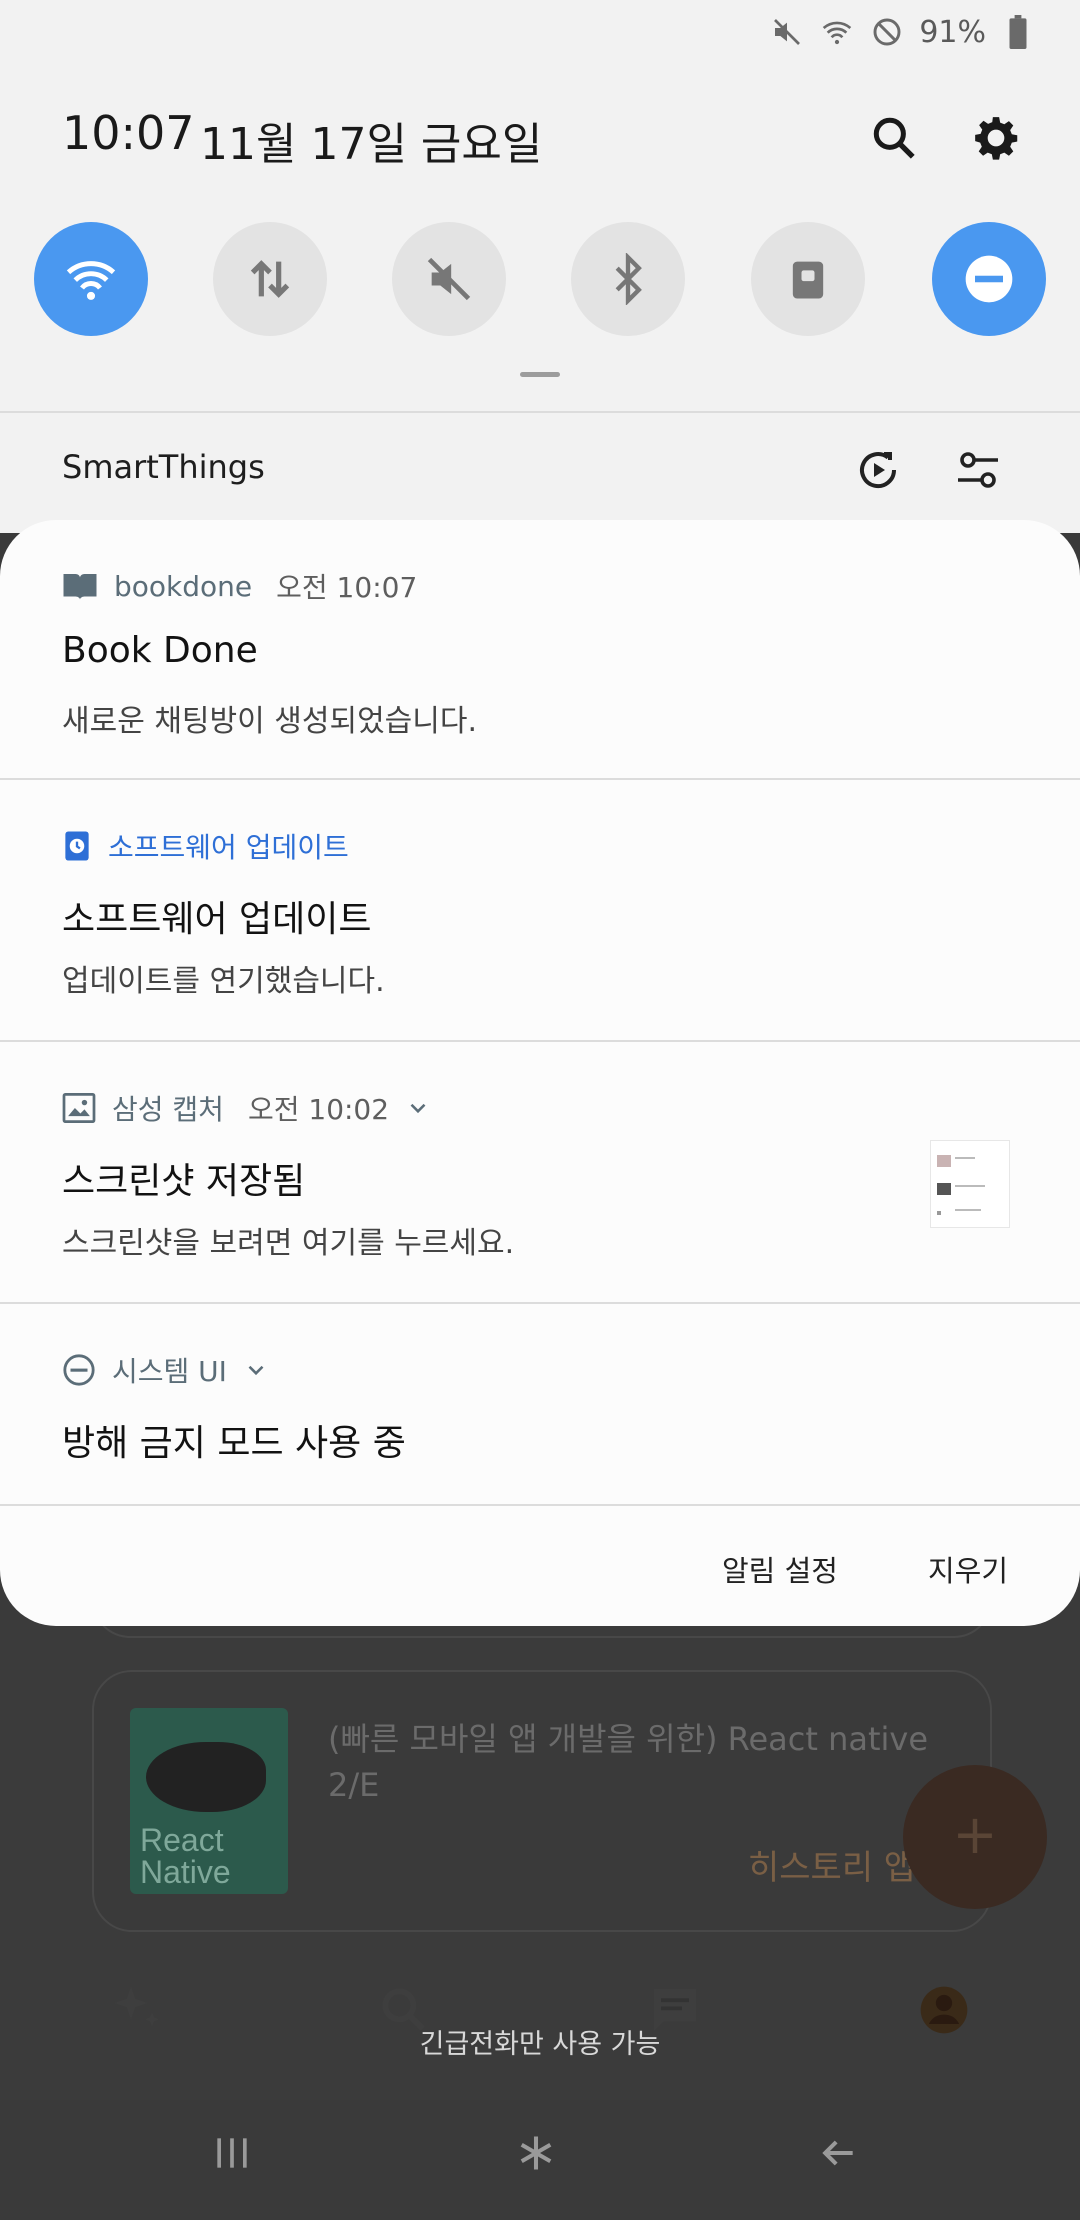 Image resolution: width=1080 pixels, height=2220 pixels. Describe the element at coordinates (831, 1864) in the screenshot. I see `history-label: 히스토리 앱` at that location.